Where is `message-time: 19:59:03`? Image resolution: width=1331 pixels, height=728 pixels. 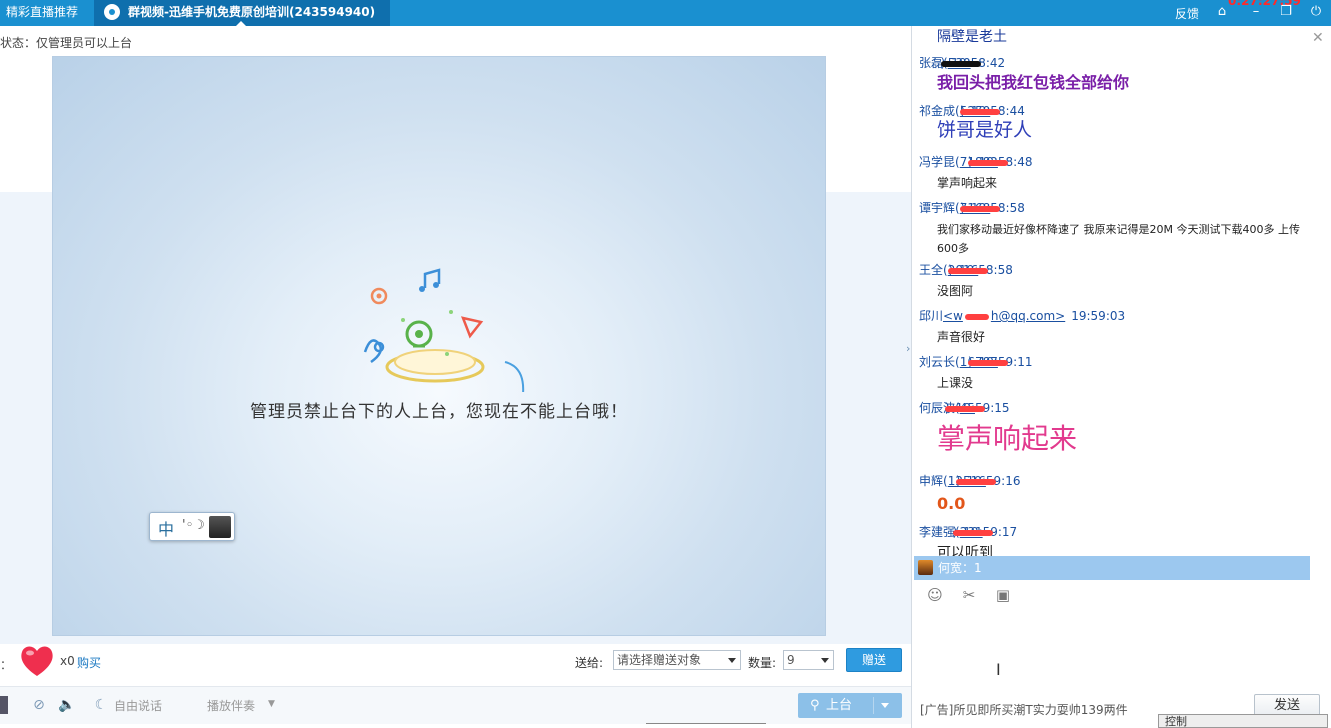
message-time: 19:59:03 is located at coordinates (1098, 316).